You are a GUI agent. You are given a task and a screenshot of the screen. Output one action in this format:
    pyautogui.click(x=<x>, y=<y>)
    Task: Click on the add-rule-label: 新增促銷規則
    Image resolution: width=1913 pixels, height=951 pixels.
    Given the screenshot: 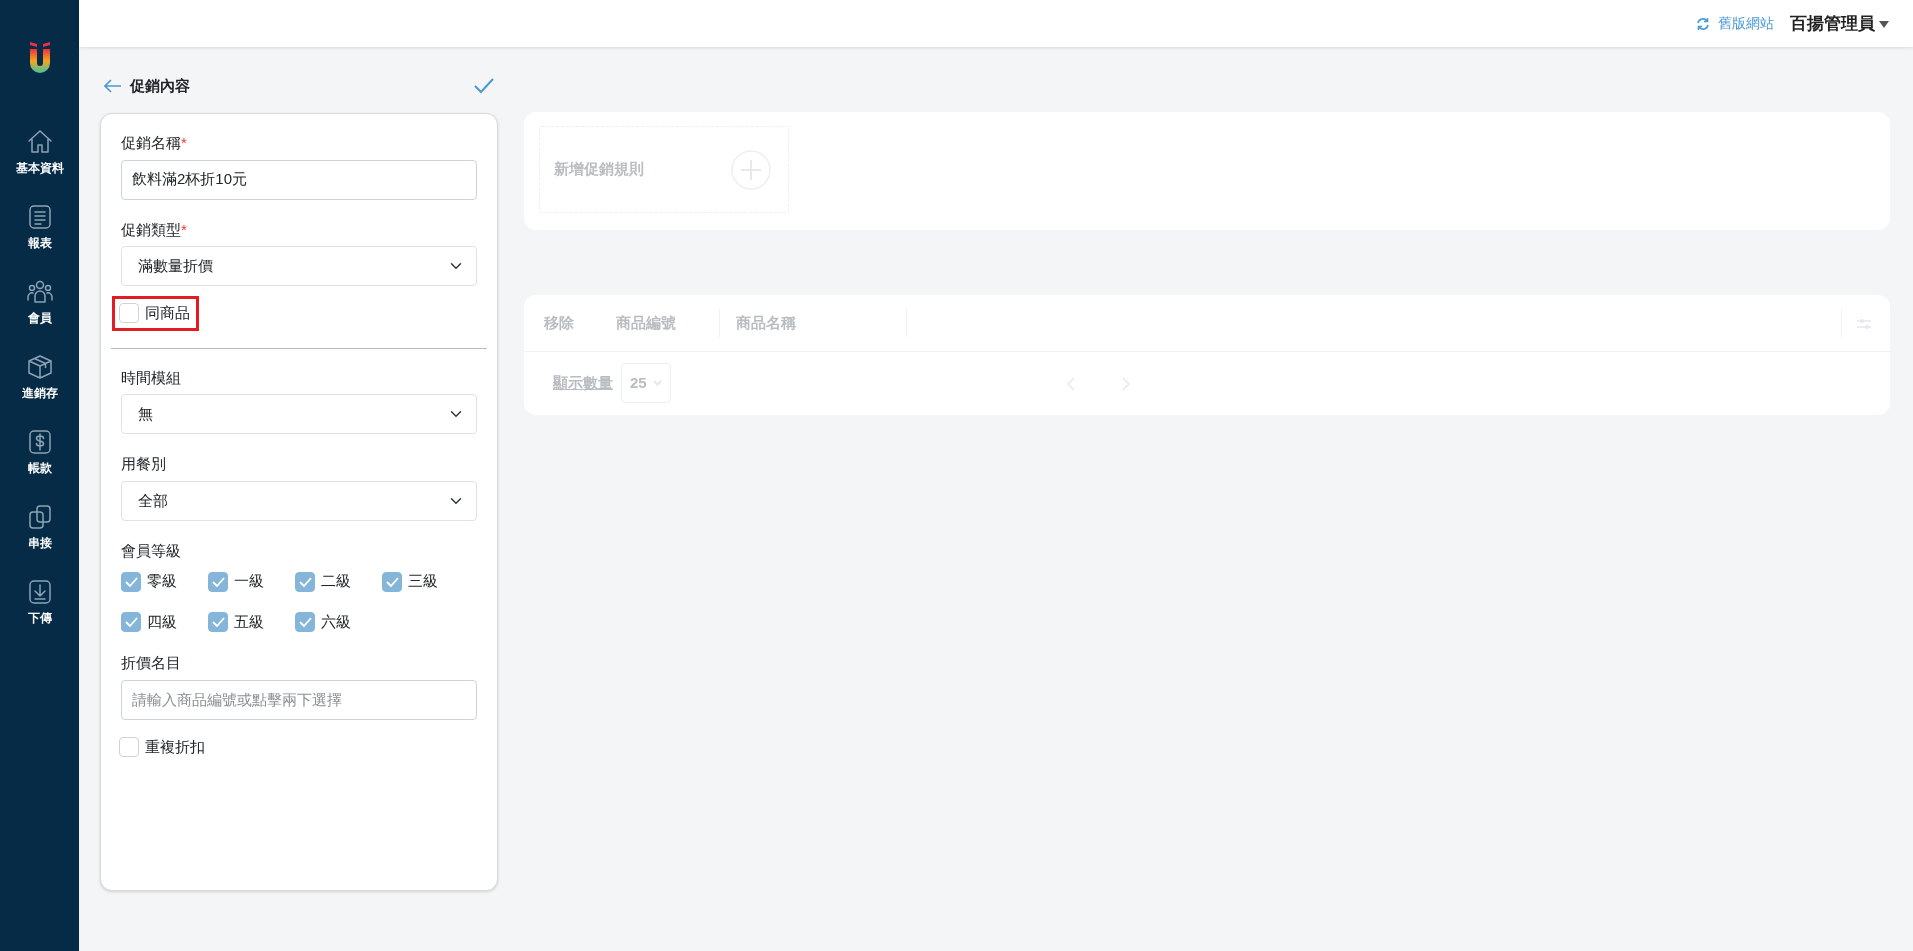 What is the action you would take?
    pyautogui.click(x=599, y=169)
    